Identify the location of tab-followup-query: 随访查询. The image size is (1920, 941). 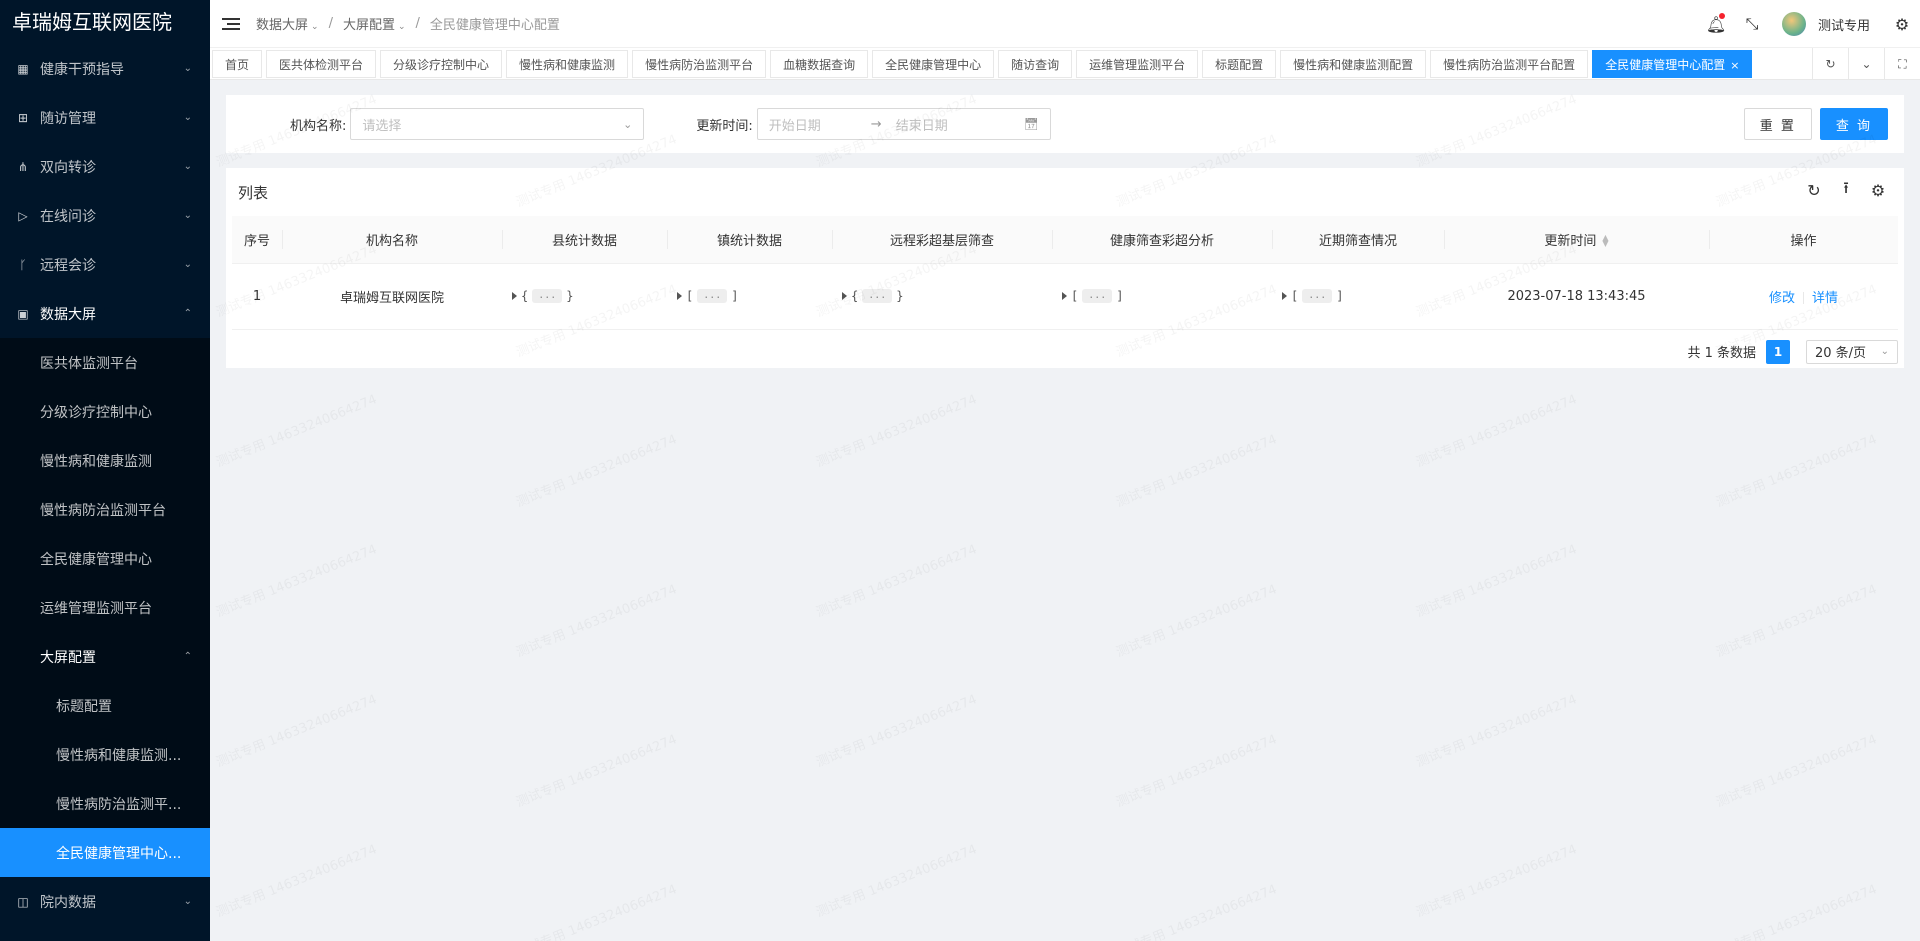
(1035, 63).